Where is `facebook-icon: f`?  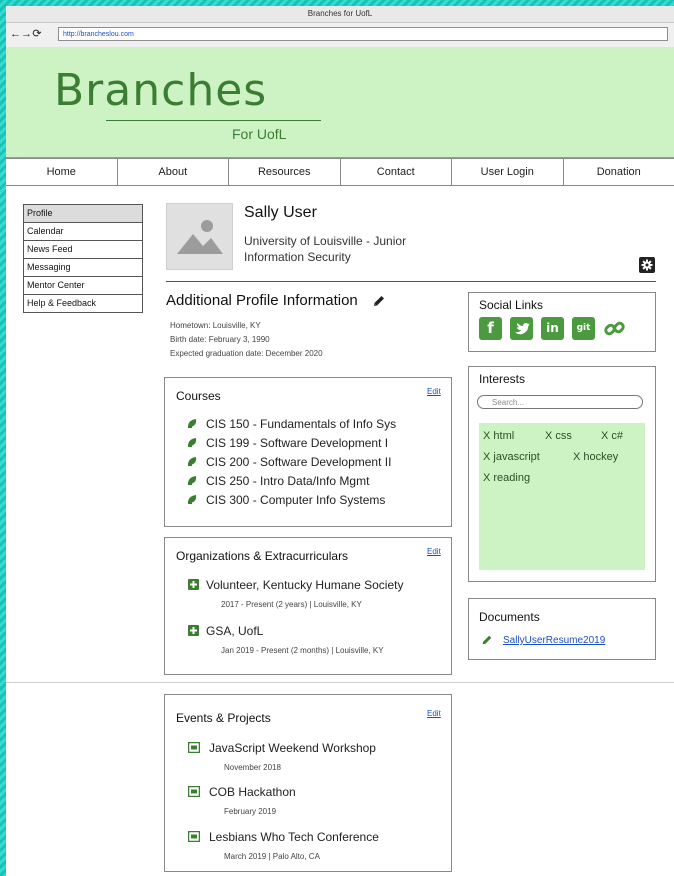
facebook-icon: f is located at coordinates (490, 328).